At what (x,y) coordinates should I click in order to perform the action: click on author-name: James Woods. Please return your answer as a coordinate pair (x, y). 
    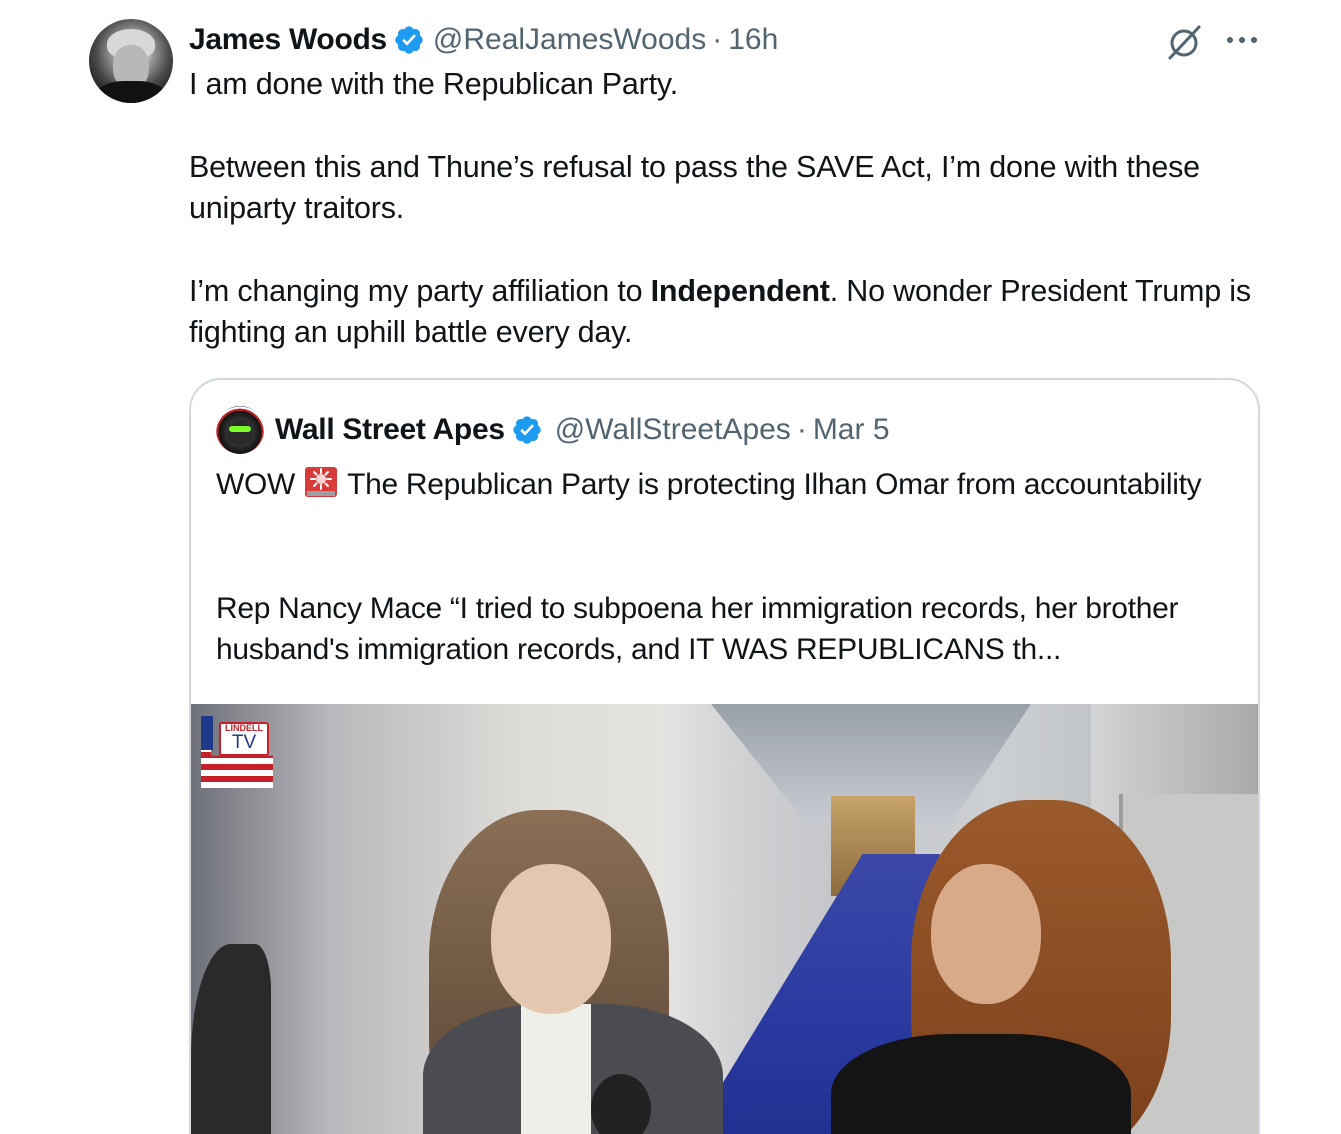
    Looking at the image, I should click on (288, 40).